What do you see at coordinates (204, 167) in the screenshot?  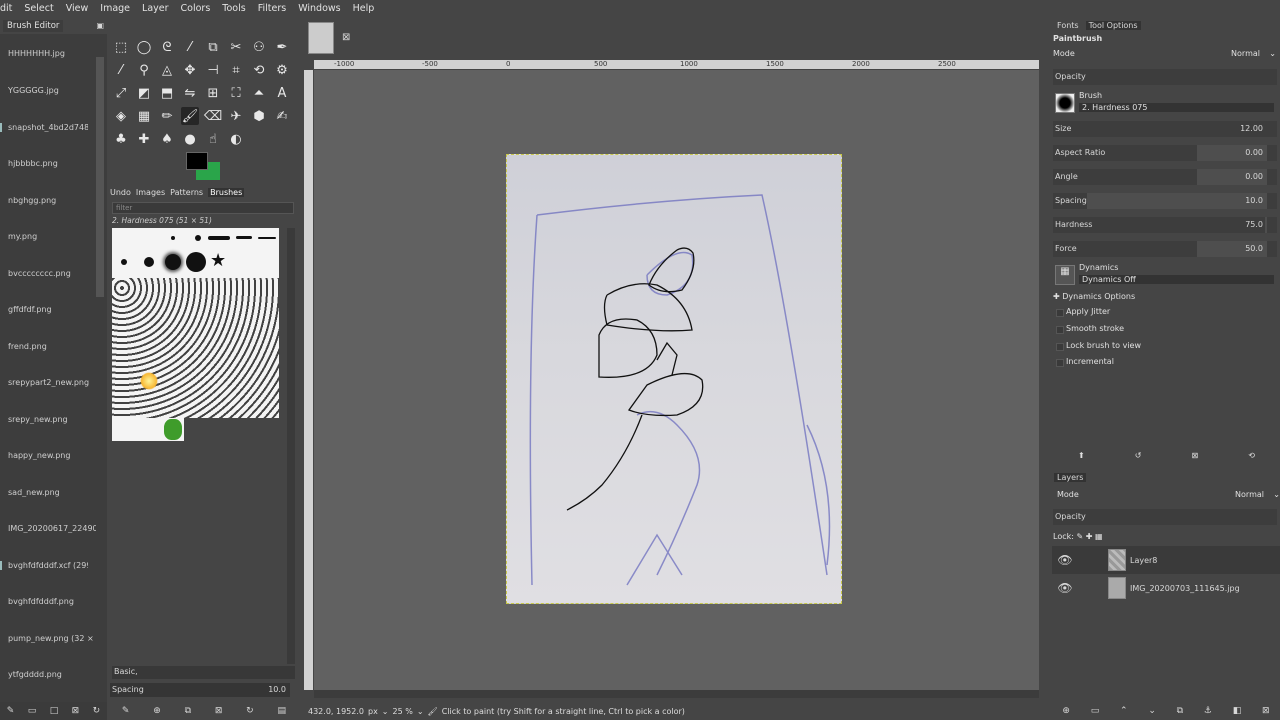 I see `fg-bg-colors` at bounding box center [204, 167].